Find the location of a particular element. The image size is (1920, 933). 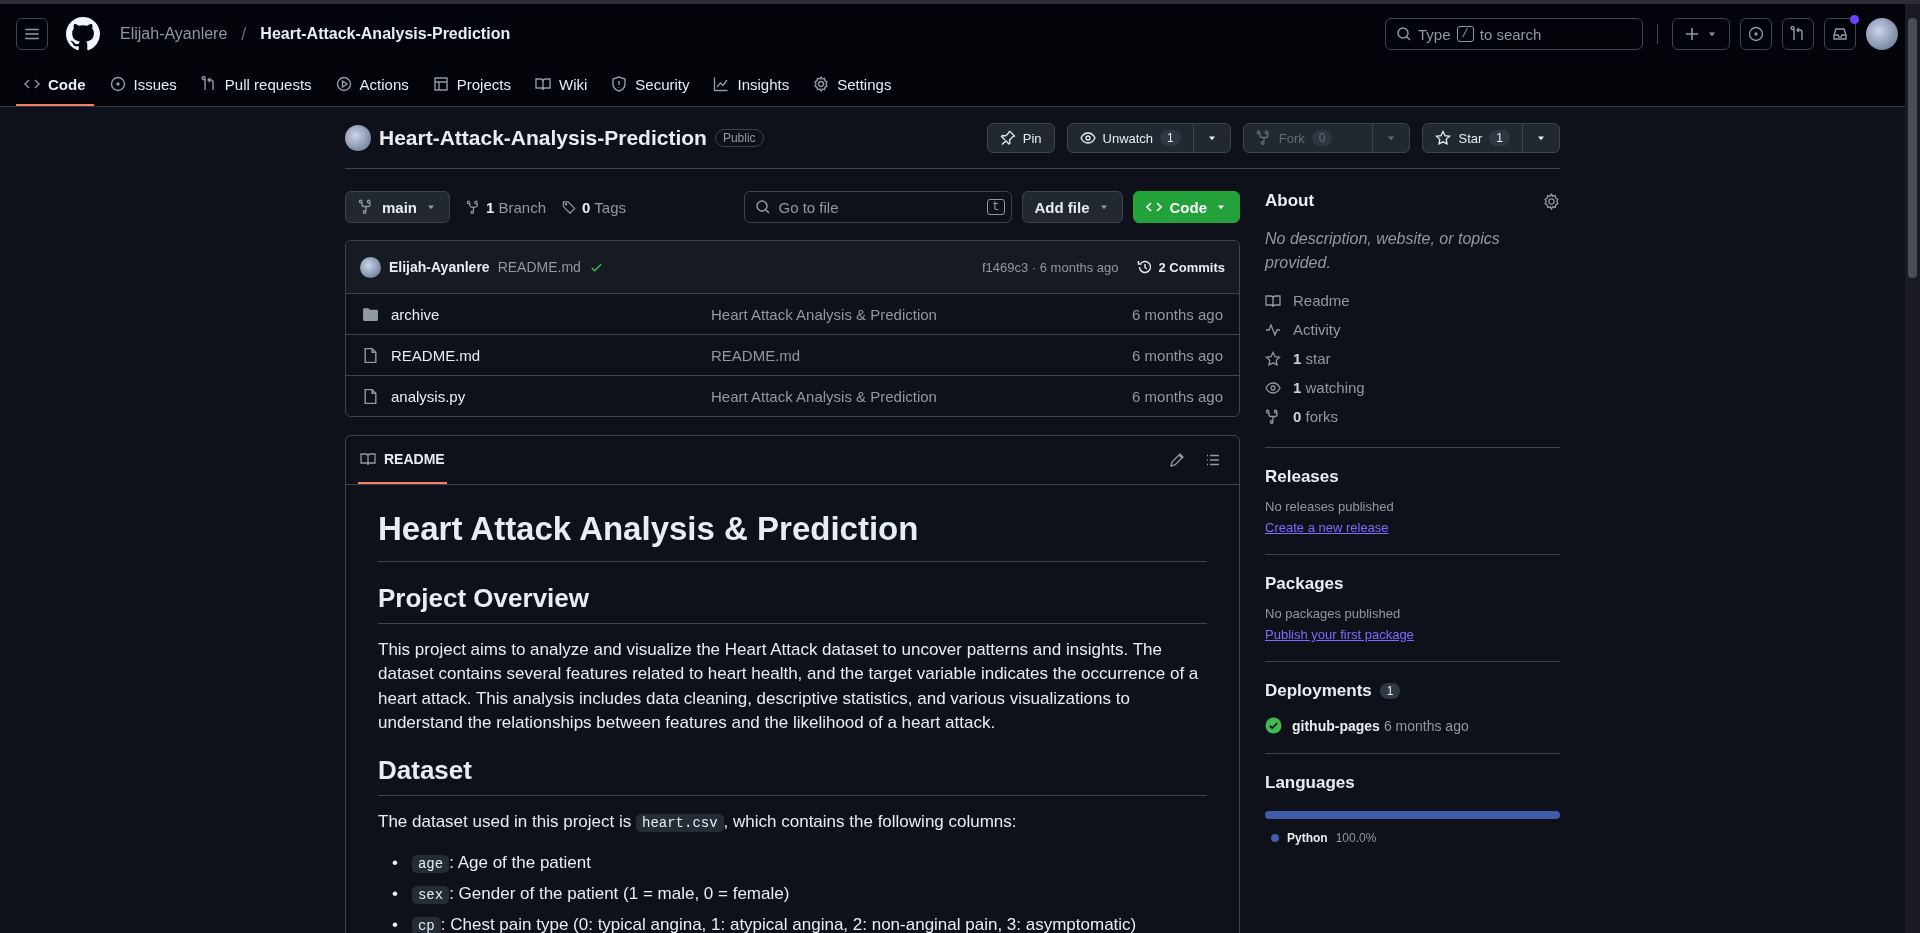

readme-list-item: age : Age of the patient is located at coordinates (501, 864).